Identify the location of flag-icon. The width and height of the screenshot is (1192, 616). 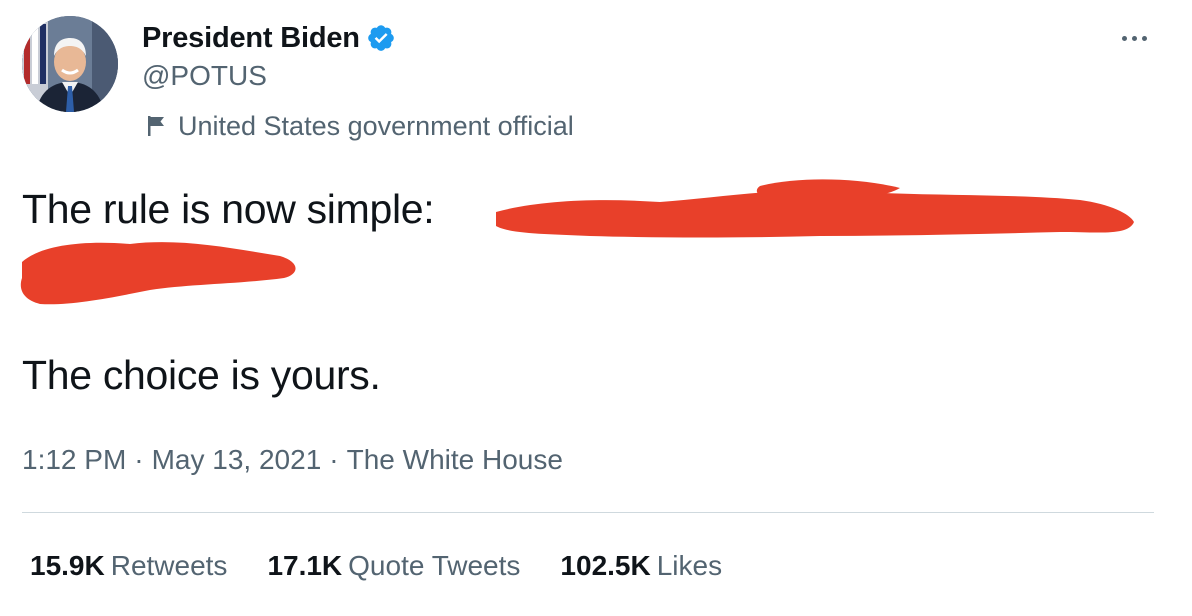
(157, 126).